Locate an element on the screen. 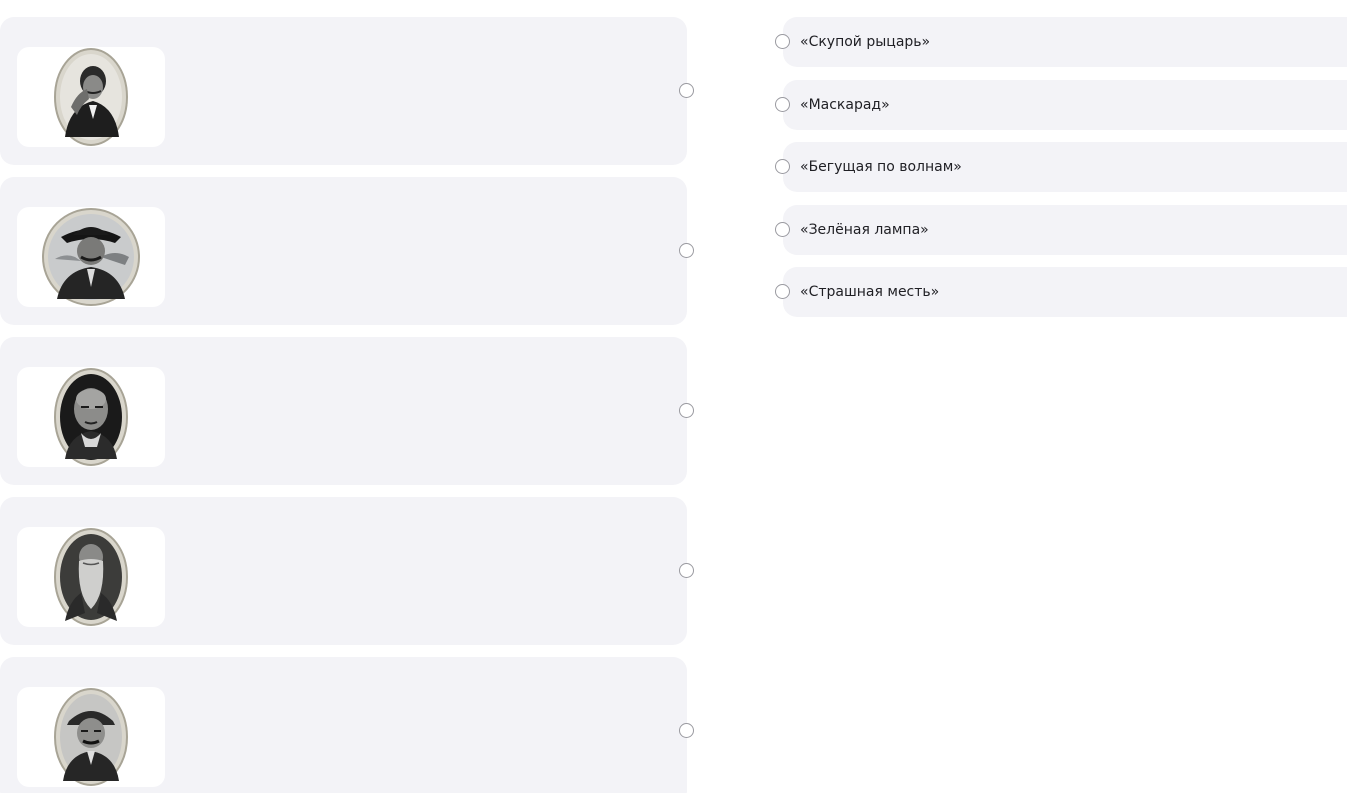 Image resolution: width=1347 pixels, height=793 pixels. option-item-3: «Бегущая по волнам» is located at coordinates (1061, 167).